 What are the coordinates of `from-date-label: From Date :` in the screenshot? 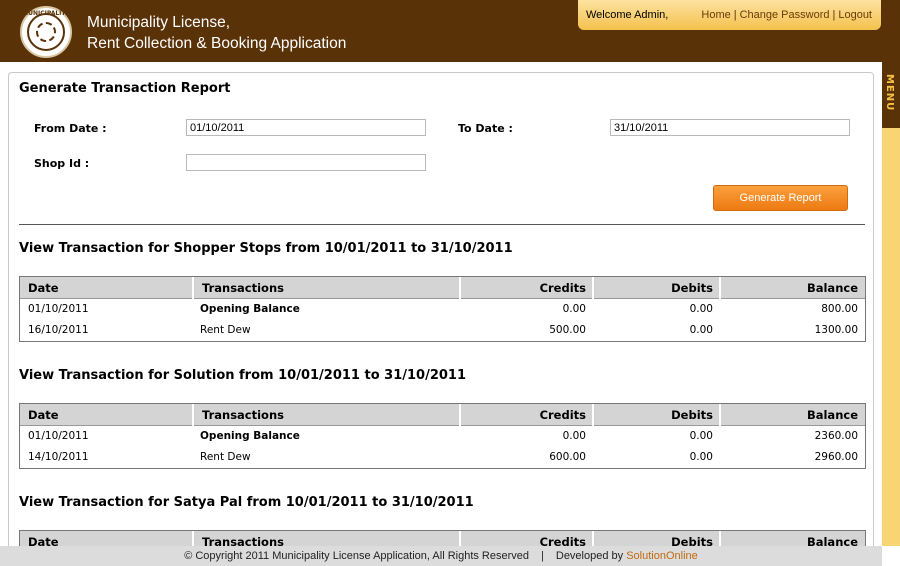 It's located at (70, 128).